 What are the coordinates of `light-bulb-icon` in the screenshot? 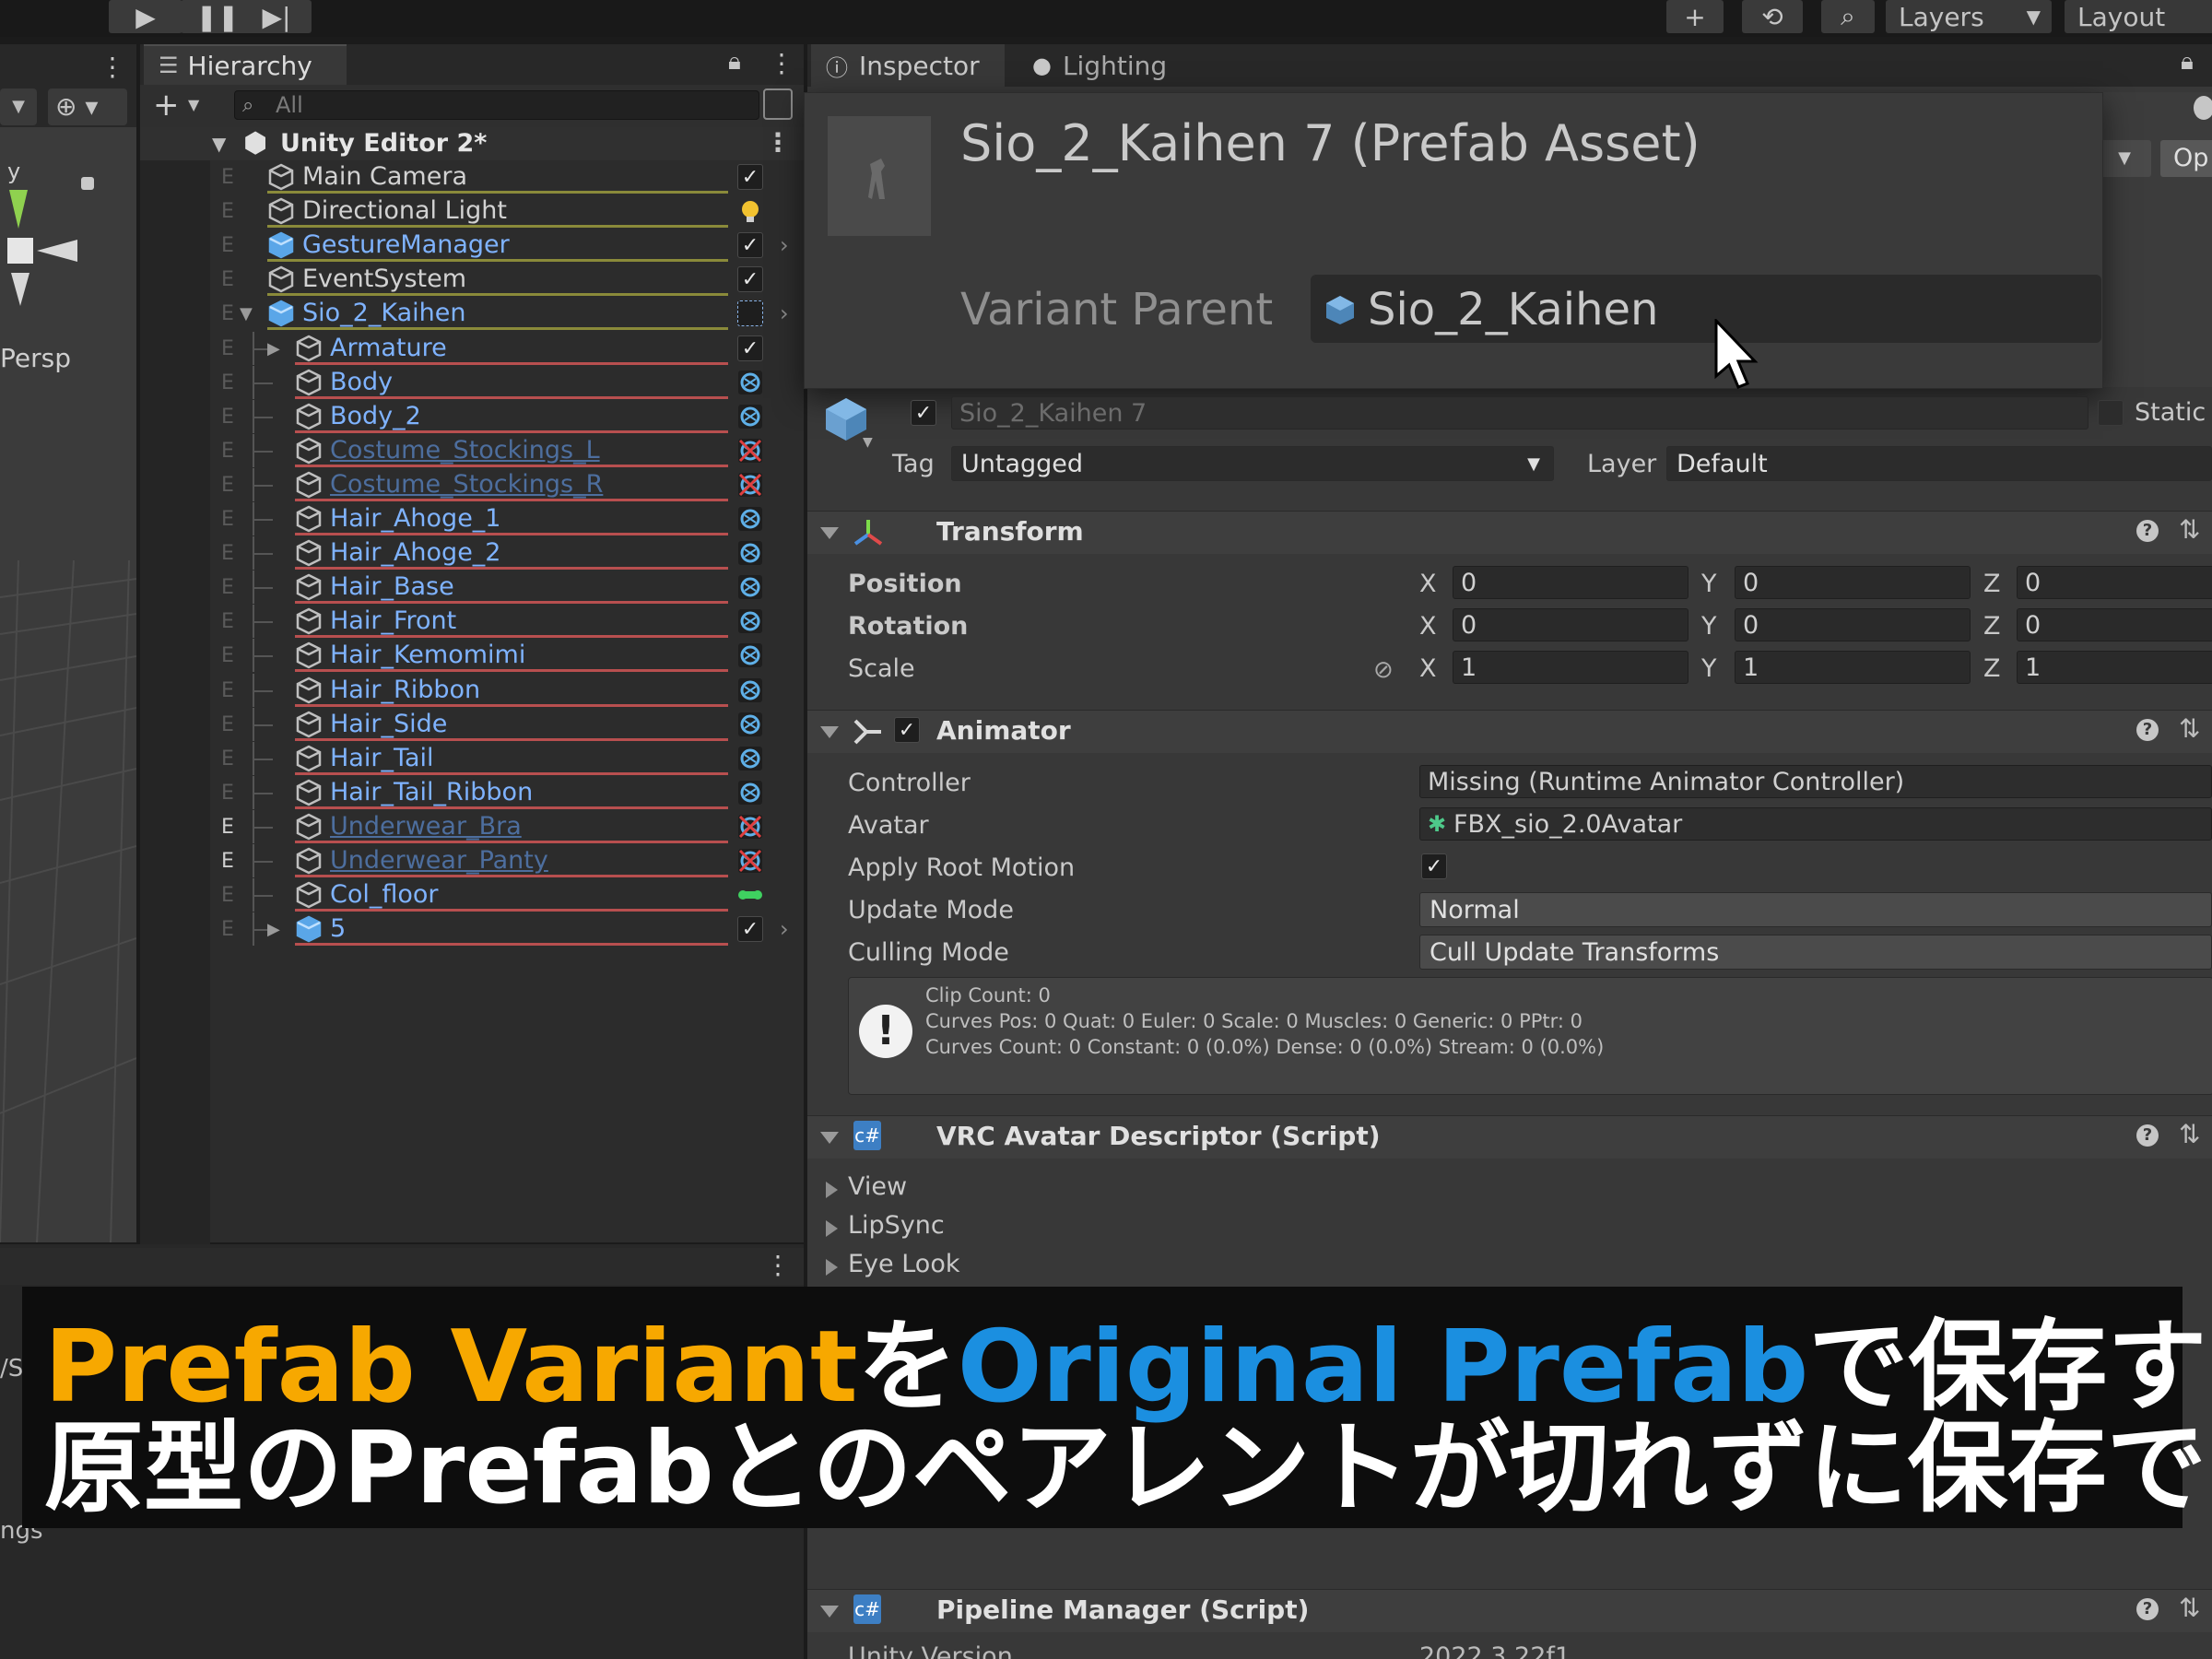 It's located at (750, 211).